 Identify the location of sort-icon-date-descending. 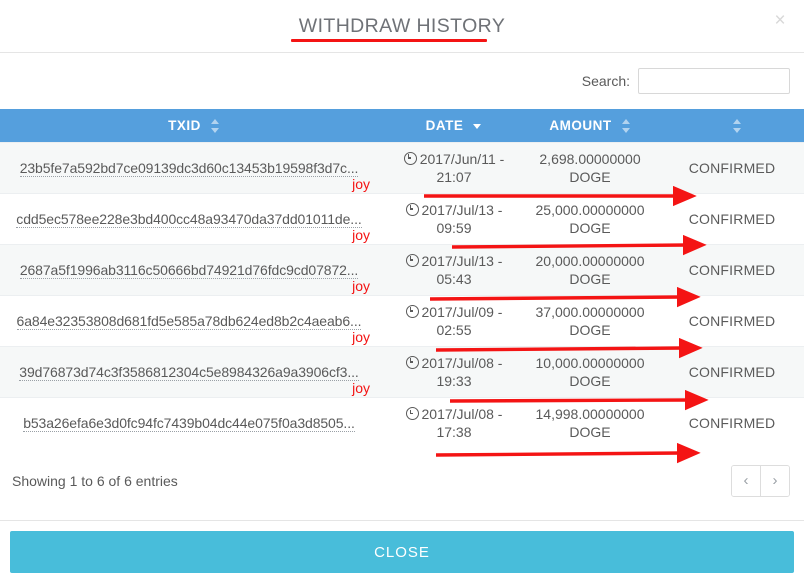
(477, 126).